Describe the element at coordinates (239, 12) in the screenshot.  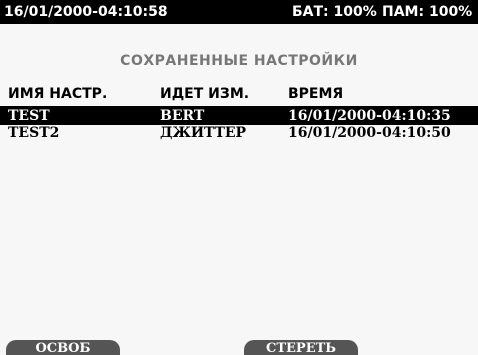
I see `status-bar: 16/01/2000-04:10:58 БАТ: 100% ПАМ: 100%` at that location.